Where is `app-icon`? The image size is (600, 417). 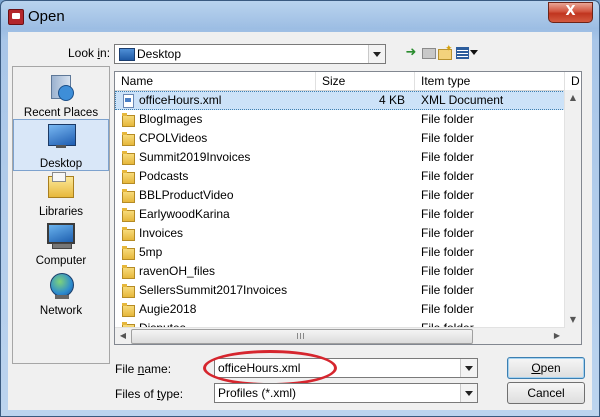
app-icon is located at coordinates (16, 17).